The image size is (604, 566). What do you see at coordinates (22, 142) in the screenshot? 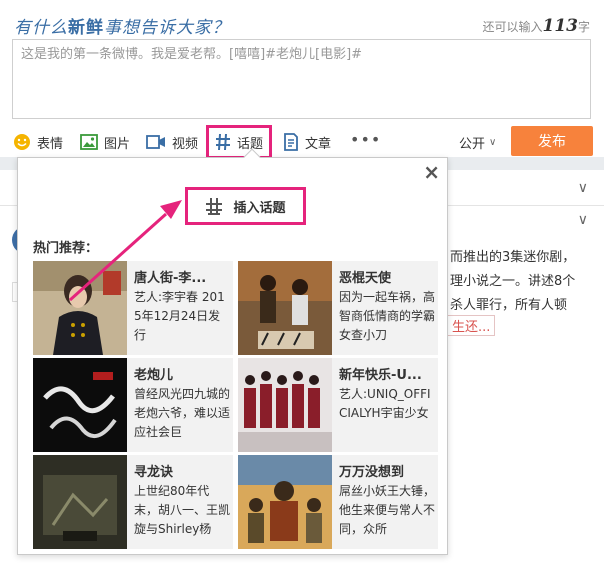
I see `smiley-icon` at bounding box center [22, 142].